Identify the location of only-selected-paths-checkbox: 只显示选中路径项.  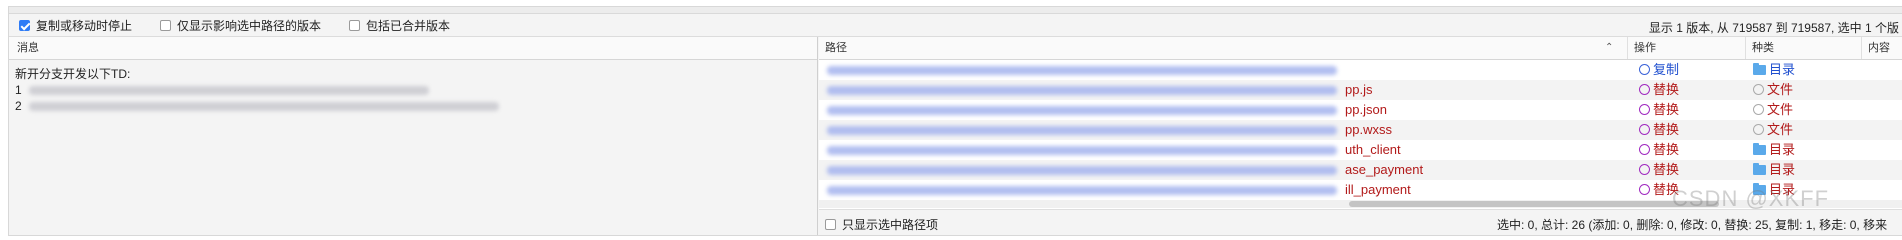
(881, 224).